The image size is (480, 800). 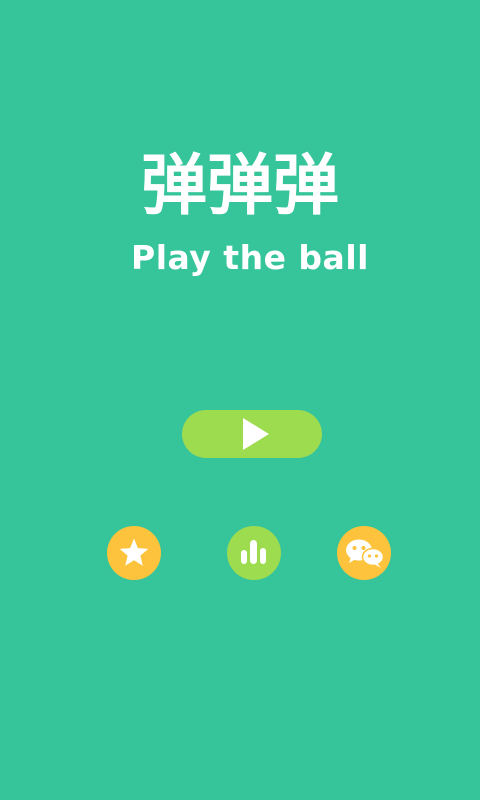 I want to click on wechat-icon, so click(x=365, y=553).